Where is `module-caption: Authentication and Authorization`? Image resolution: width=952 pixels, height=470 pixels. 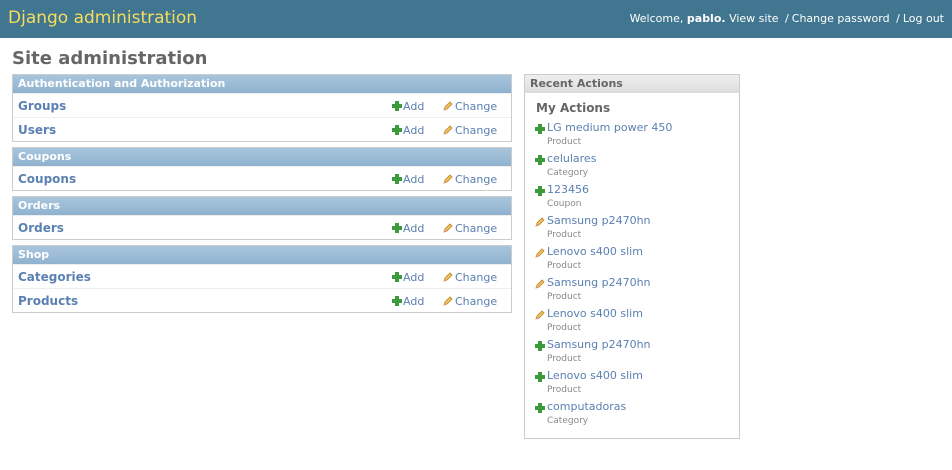
module-caption: Authentication and Authorization is located at coordinates (262, 84).